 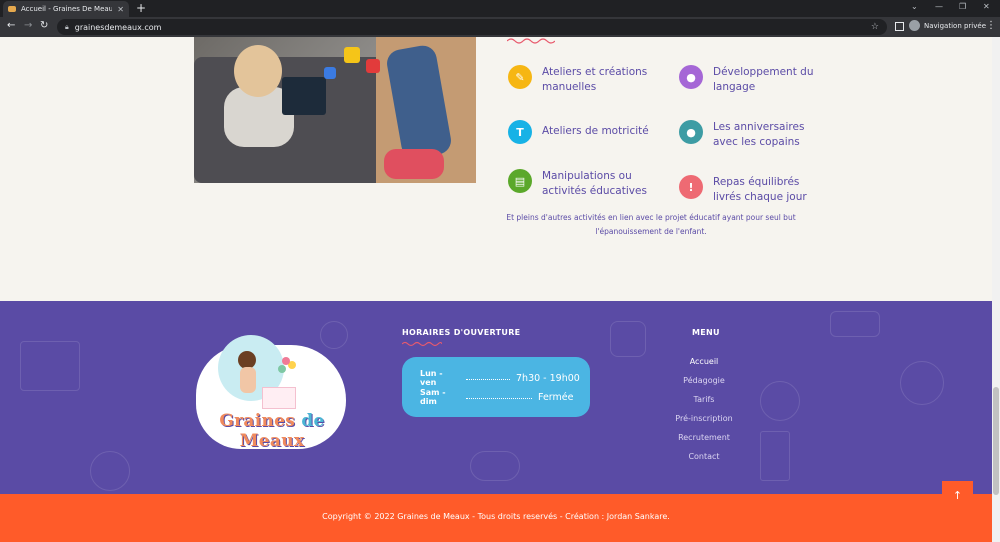 What do you see at coordinates (556, 397) in the screenshot?
I see `hours-time: Fermée` at bounding box center [556, 397].